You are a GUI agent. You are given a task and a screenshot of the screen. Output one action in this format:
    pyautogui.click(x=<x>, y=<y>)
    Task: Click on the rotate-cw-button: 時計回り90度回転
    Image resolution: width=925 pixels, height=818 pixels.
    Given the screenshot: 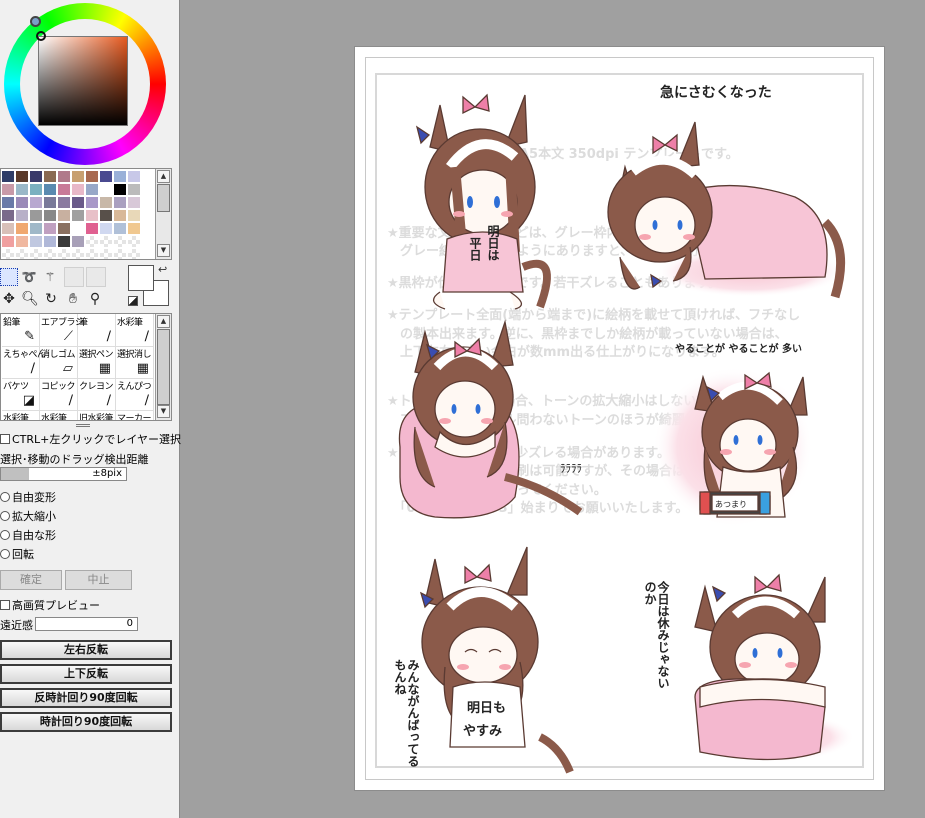 What is the action you would take?
    pyautogui.click(x=86, y=722)
    